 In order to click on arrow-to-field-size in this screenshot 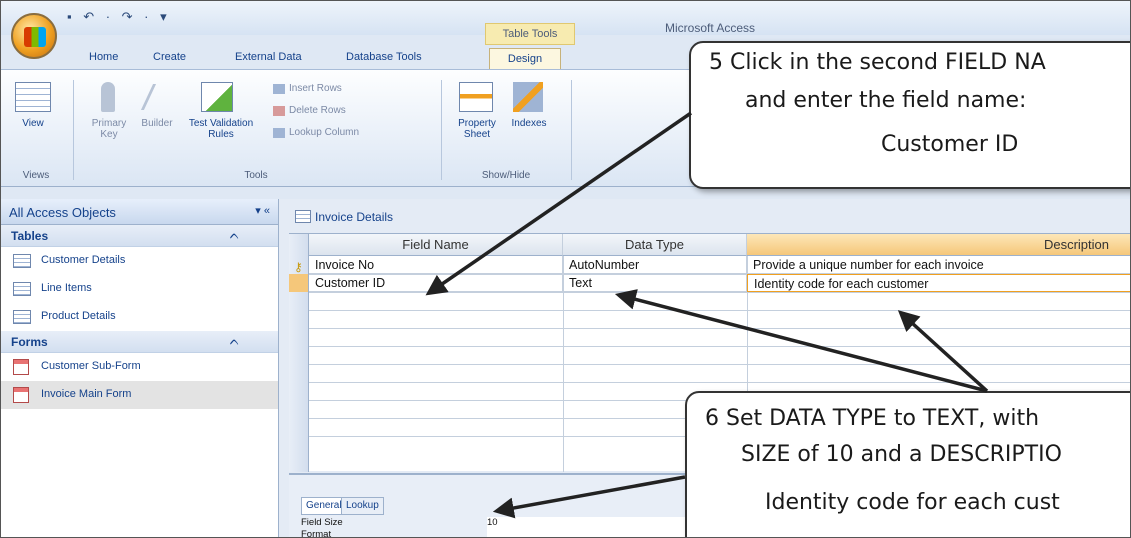, I will do `click(589, 497)`.